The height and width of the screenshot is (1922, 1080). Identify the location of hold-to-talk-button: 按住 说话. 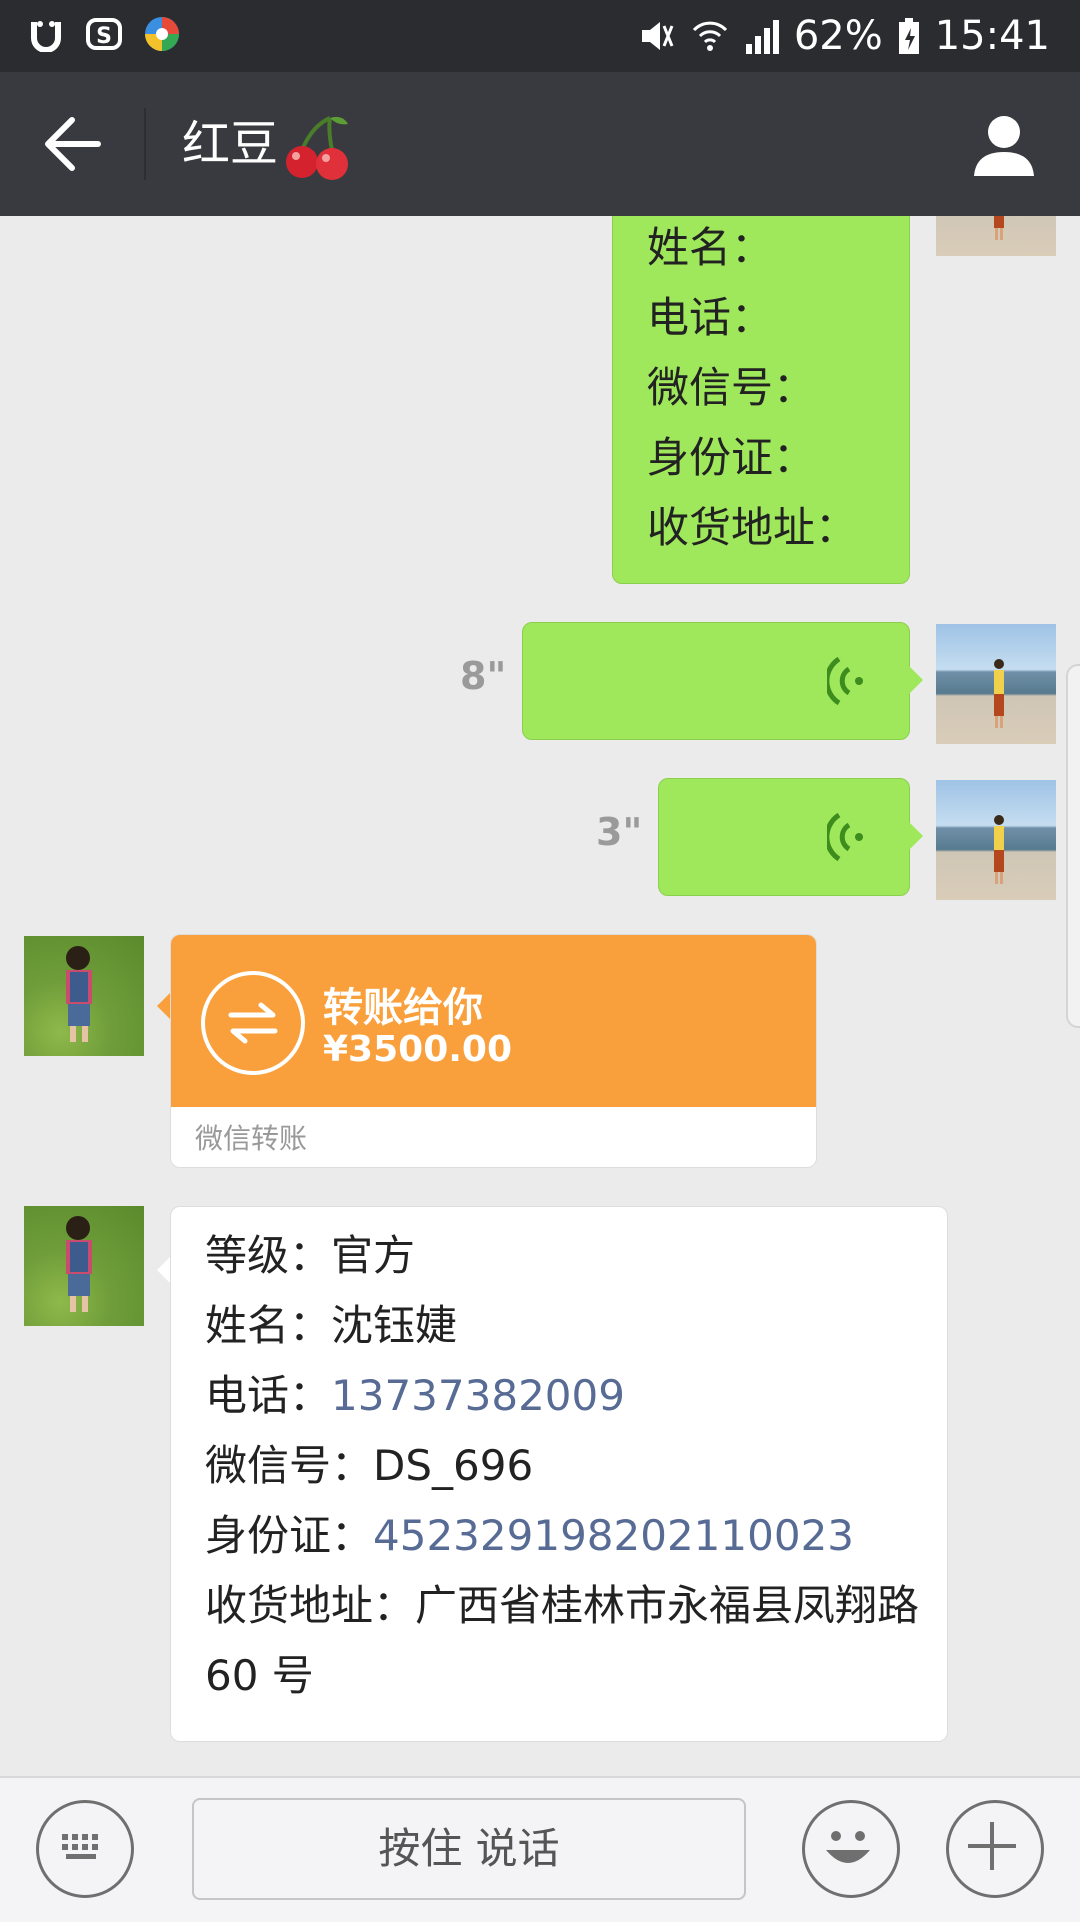
(469, 1849).